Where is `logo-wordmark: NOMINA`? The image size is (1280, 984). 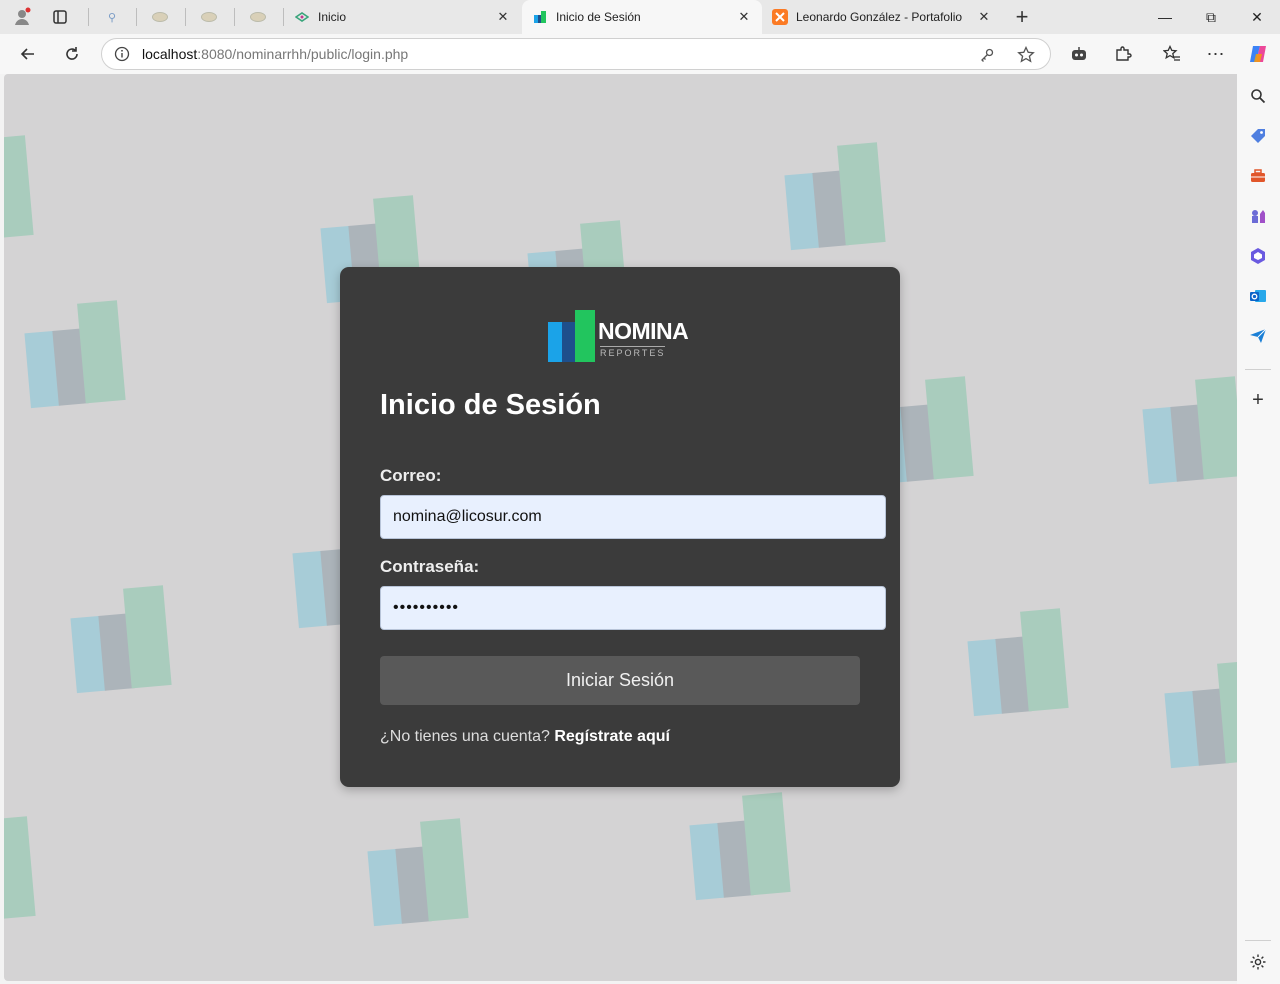 logo-wordmark: NOMINA is located at coordinates (643, 331).